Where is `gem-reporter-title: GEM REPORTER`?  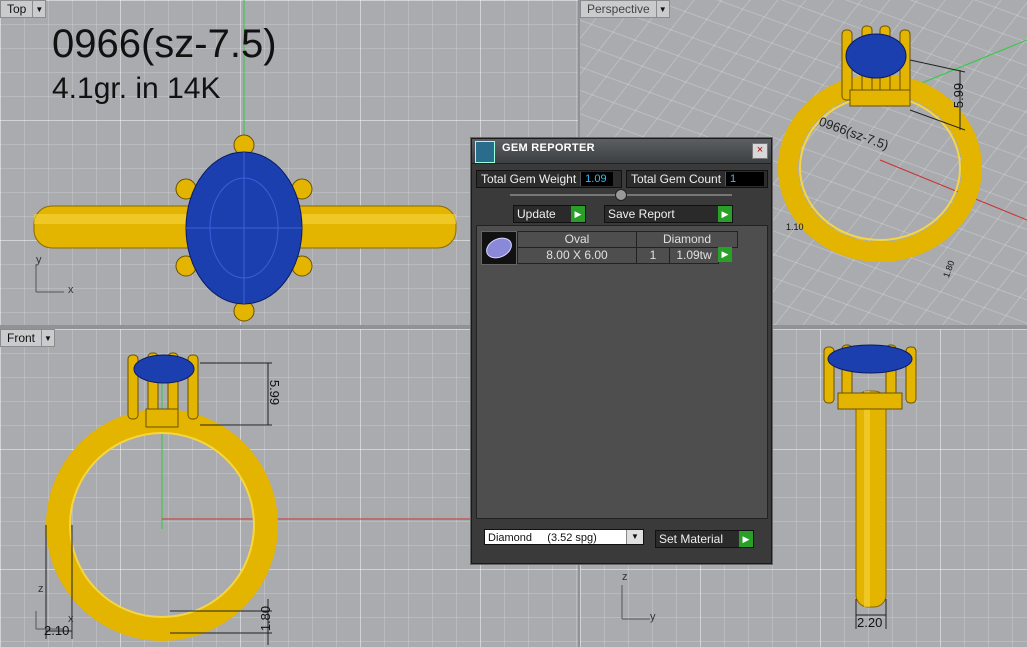 gem-reporter-title: GEM REPORTER is located at coordinates (548, 148).